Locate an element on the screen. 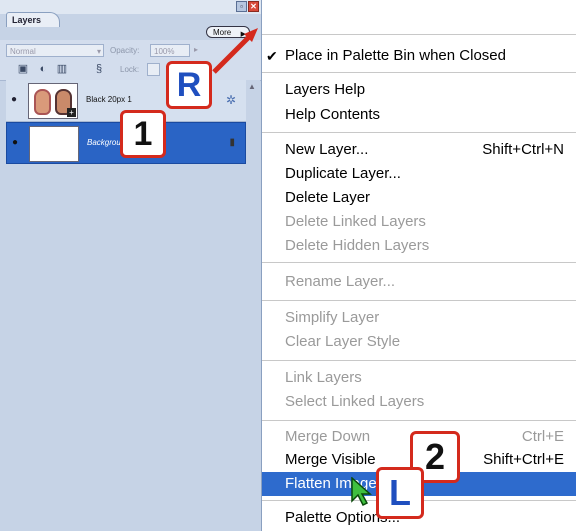 The height and width of the screenshot is (531, 576). callout-2-label: 2 is located at coordinates (435, 456).